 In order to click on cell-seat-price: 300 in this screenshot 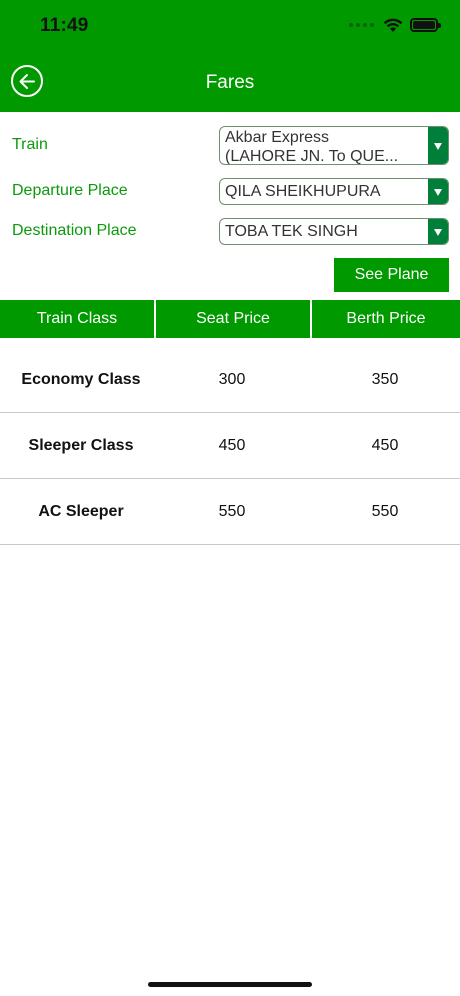, I will do `click(232, 379)`.